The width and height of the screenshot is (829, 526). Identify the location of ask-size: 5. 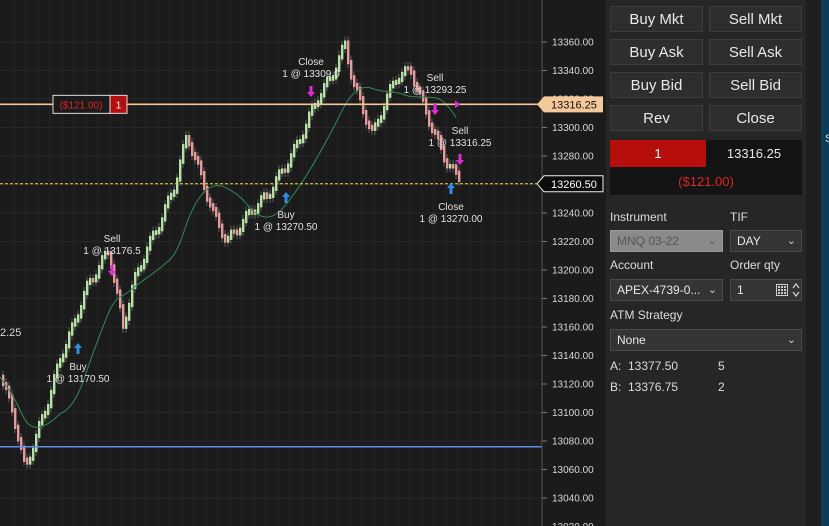
(721, 366).